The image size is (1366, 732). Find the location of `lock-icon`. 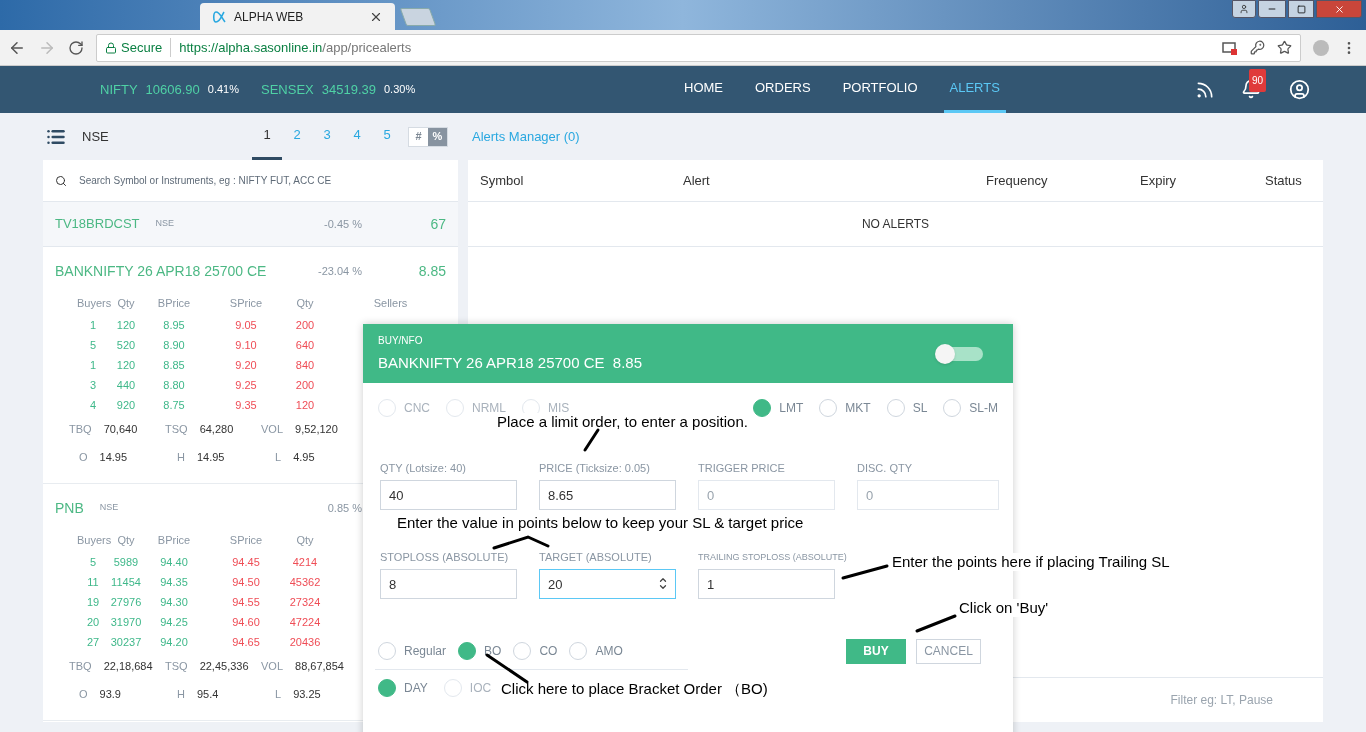

lock-icon is located at coordinates (111, 47).